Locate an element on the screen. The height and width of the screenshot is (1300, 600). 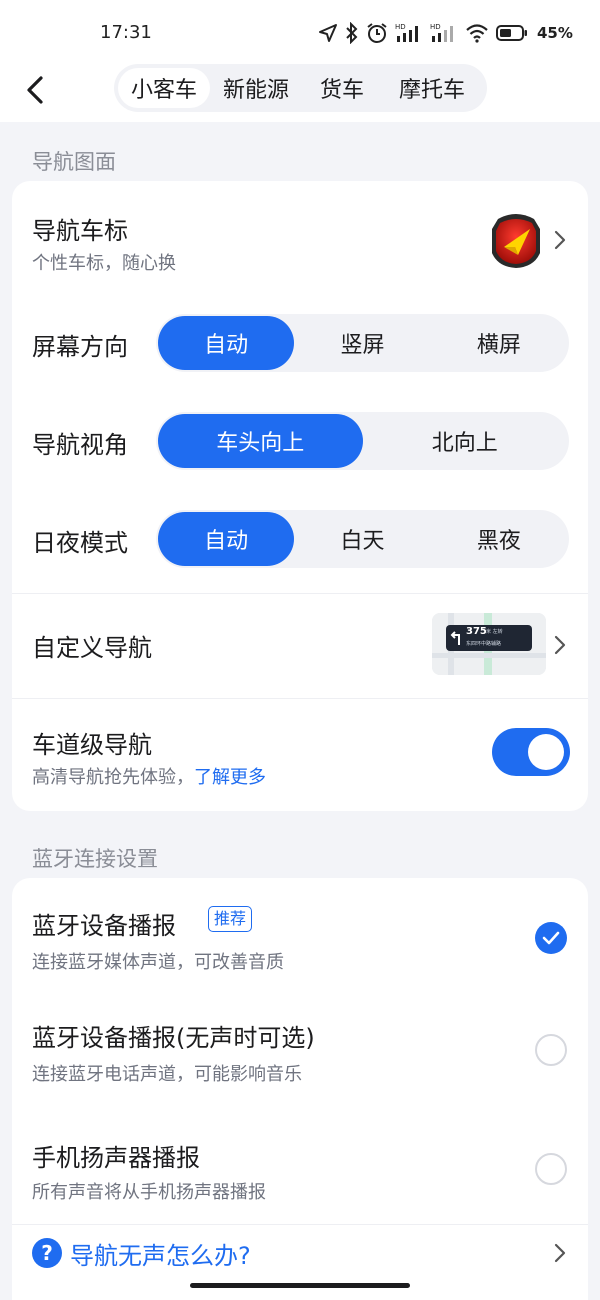
tab-motorcycle: 摩托车 is located at coordinates (432, 88).